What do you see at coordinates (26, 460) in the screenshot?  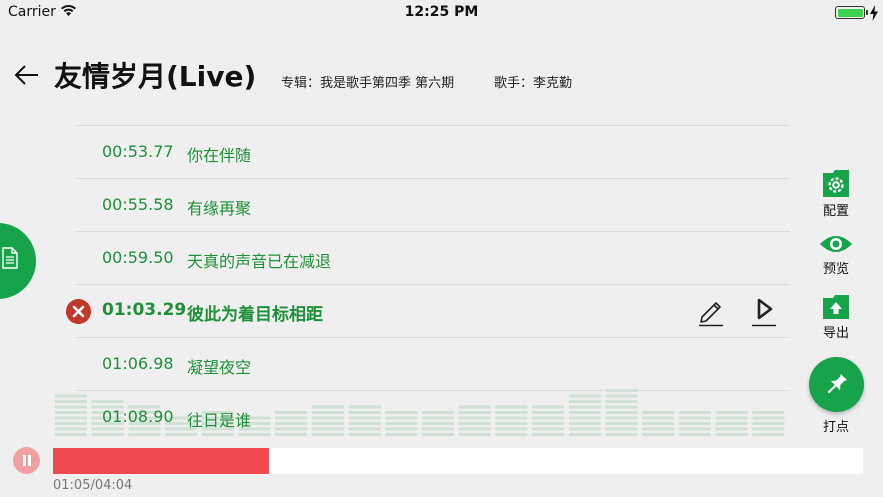 I see `pause-button` at bounding box center [26, 460].